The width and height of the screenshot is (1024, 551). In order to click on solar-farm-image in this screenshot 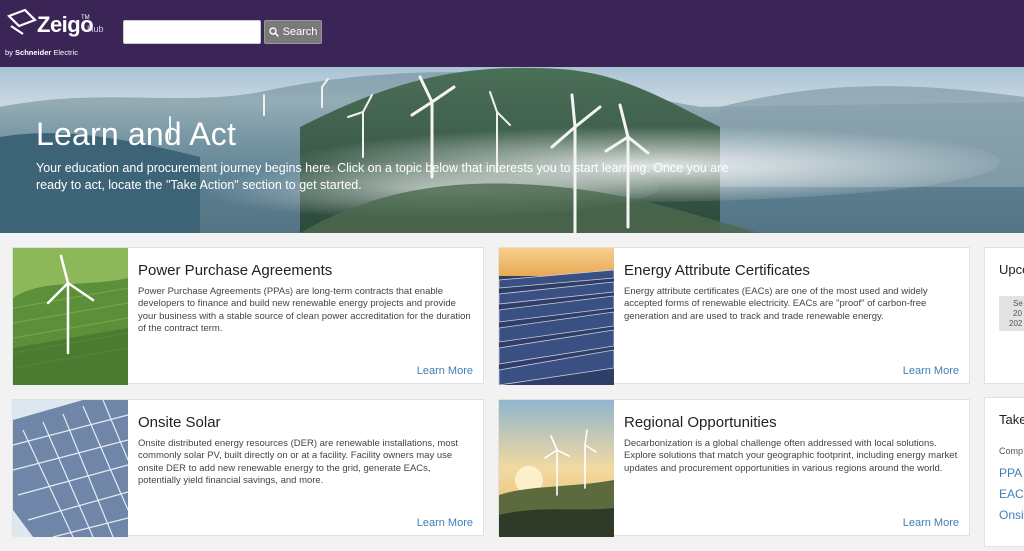, I will do `click(556, 316)`.